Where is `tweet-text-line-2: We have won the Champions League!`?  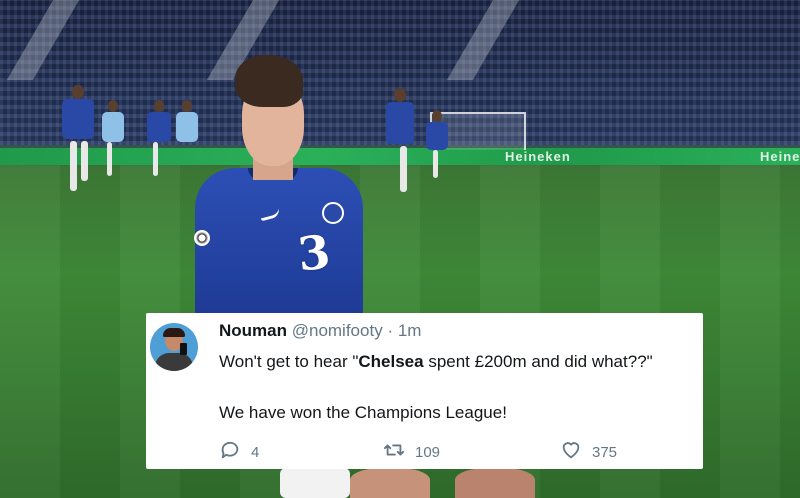
tweet-text-line-2: We have won the Champions League! is located at coordinates (363, 412).